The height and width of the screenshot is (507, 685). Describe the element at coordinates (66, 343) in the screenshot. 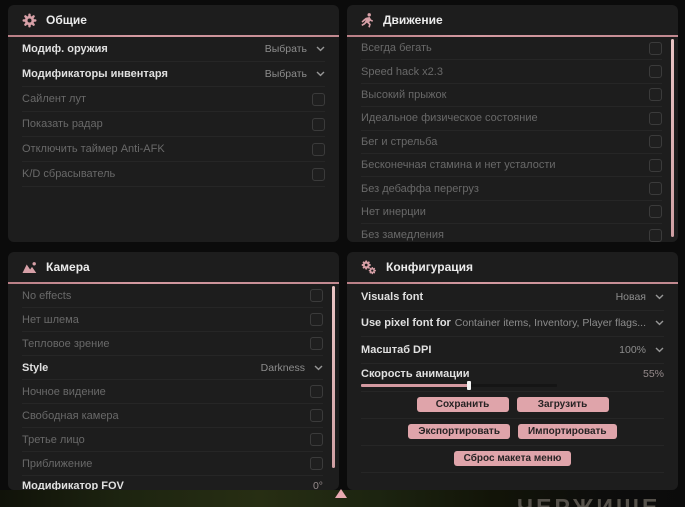

I see `setting-label: Тепловое зрение` at that location.